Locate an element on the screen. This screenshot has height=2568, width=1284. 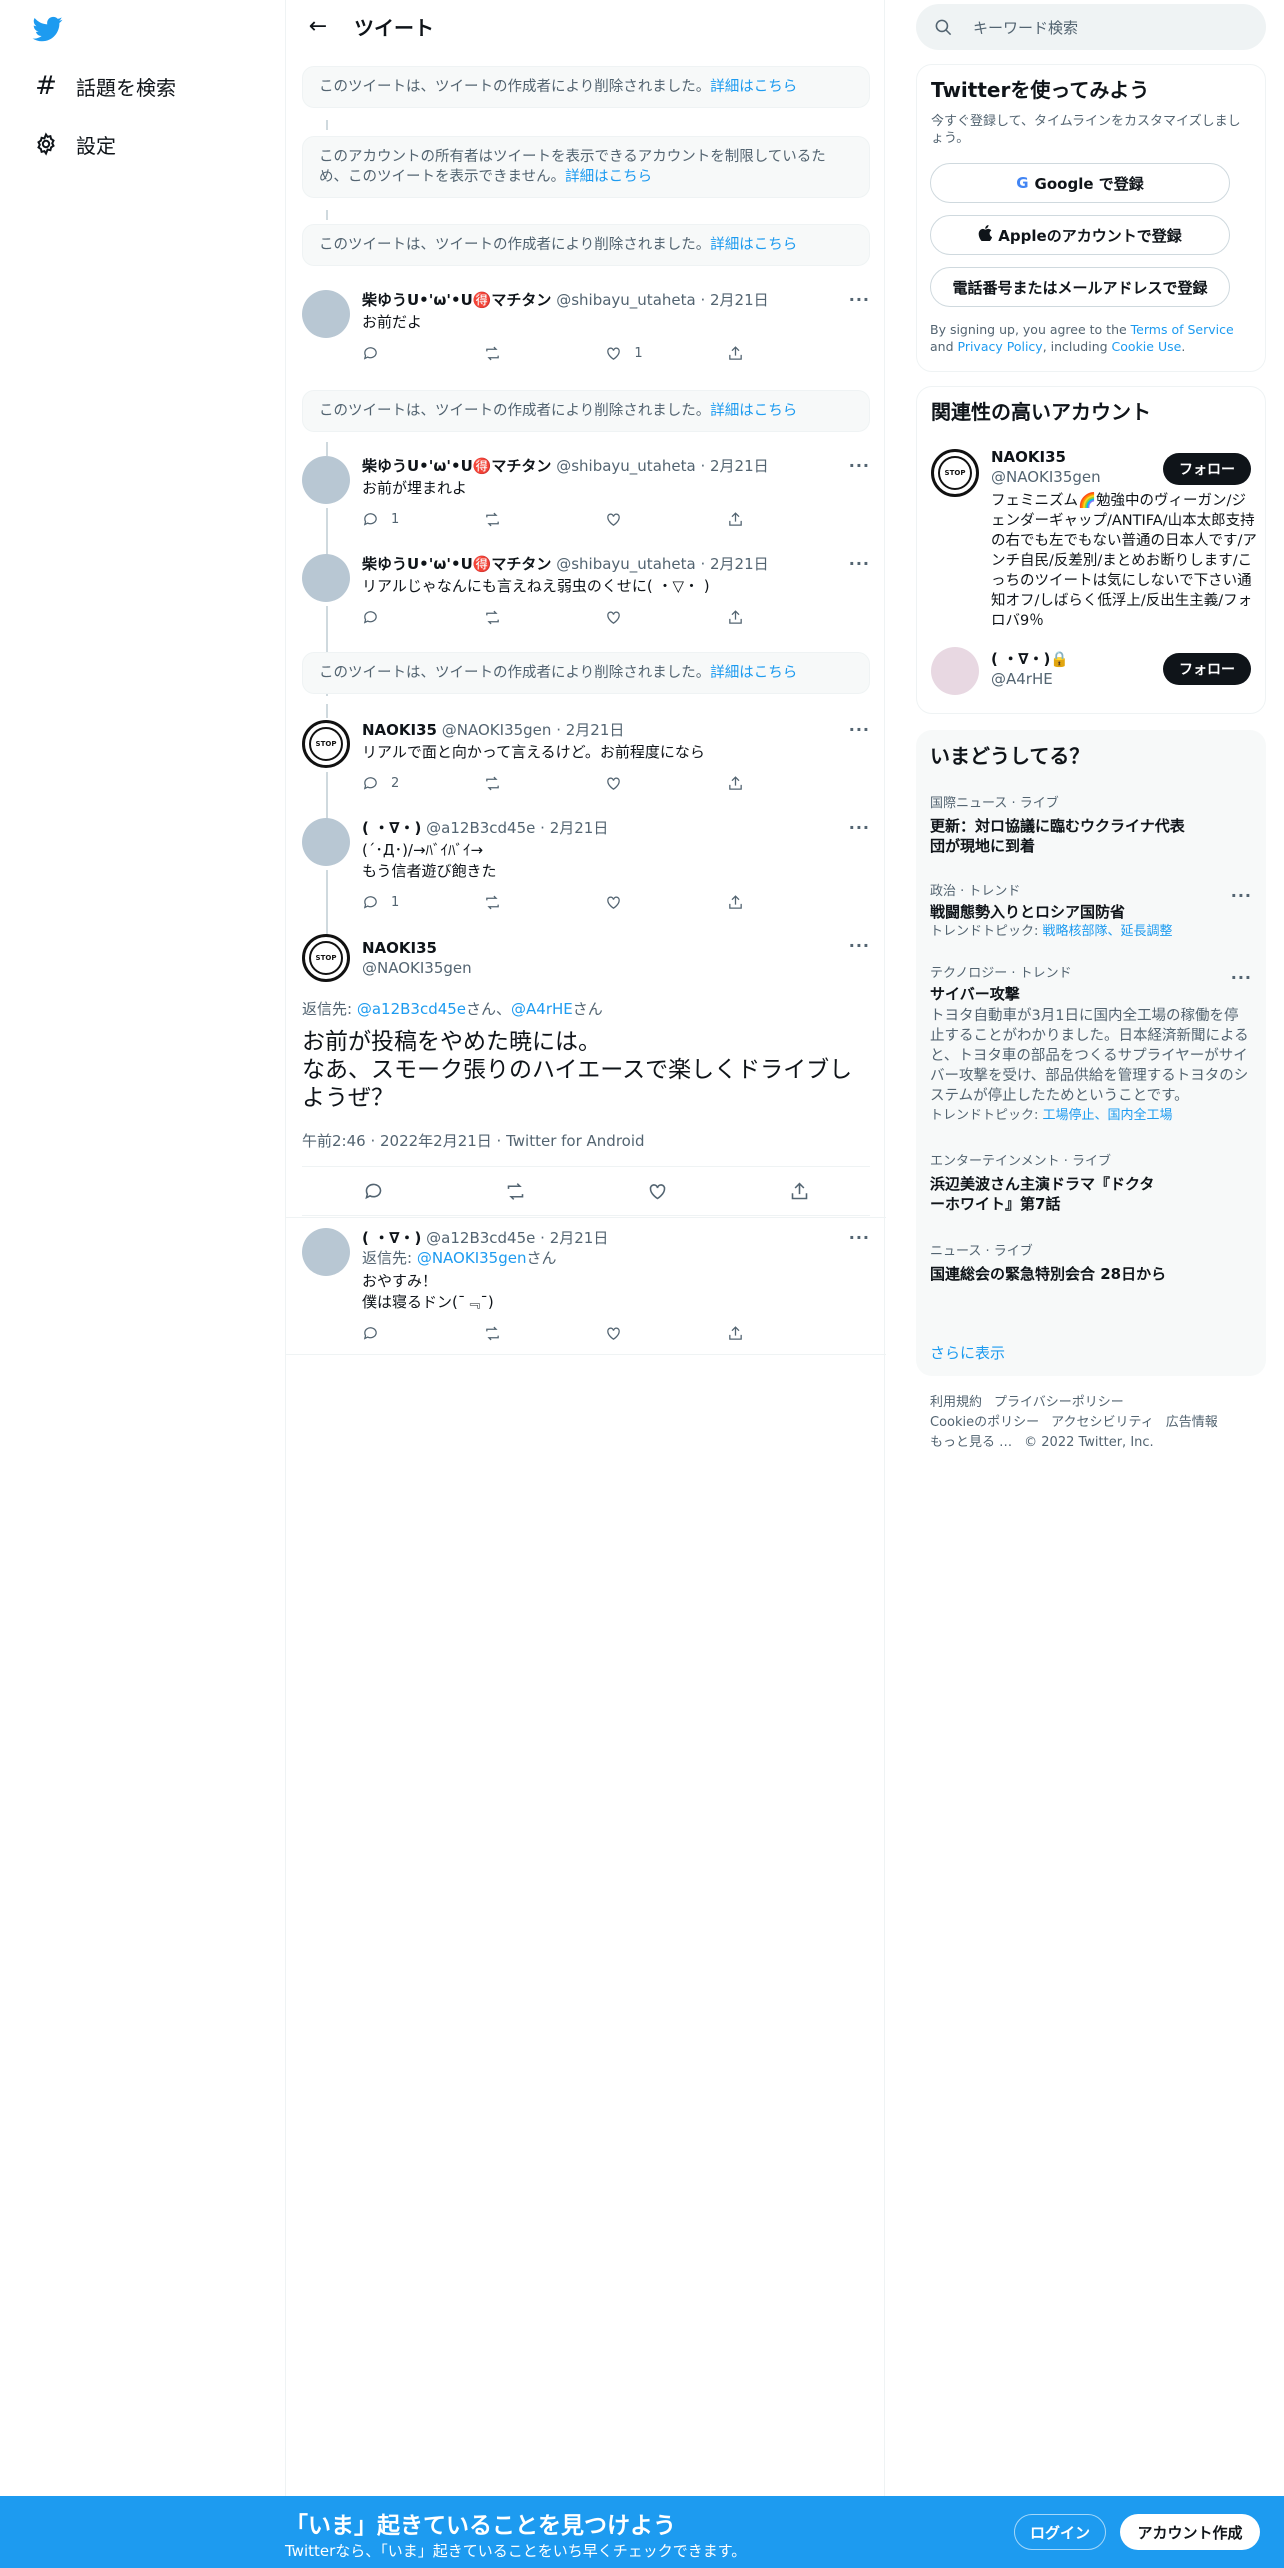
account-name: ( ・∇・)🔒 is located at coordinates (1030, 659).